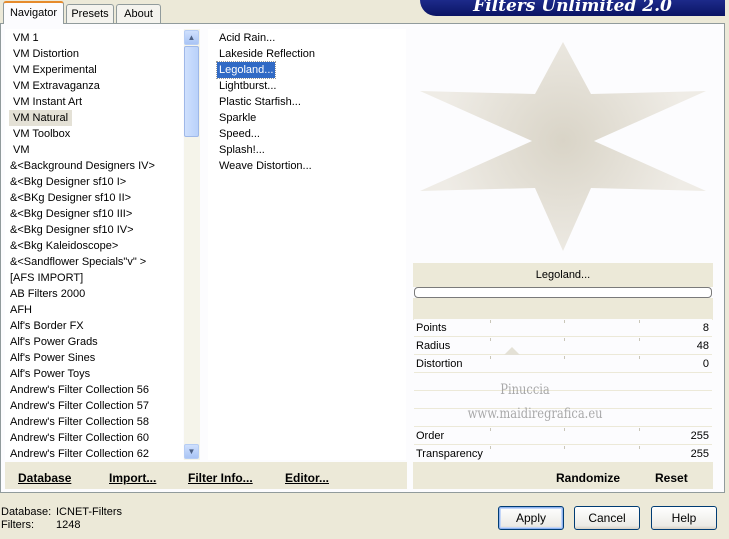 The width and height of the screenshot is (729, 539). Describe the element at coordinates (82, 166) in the screenshot. I see `category-item: &<Background Designers IV>` at that location.